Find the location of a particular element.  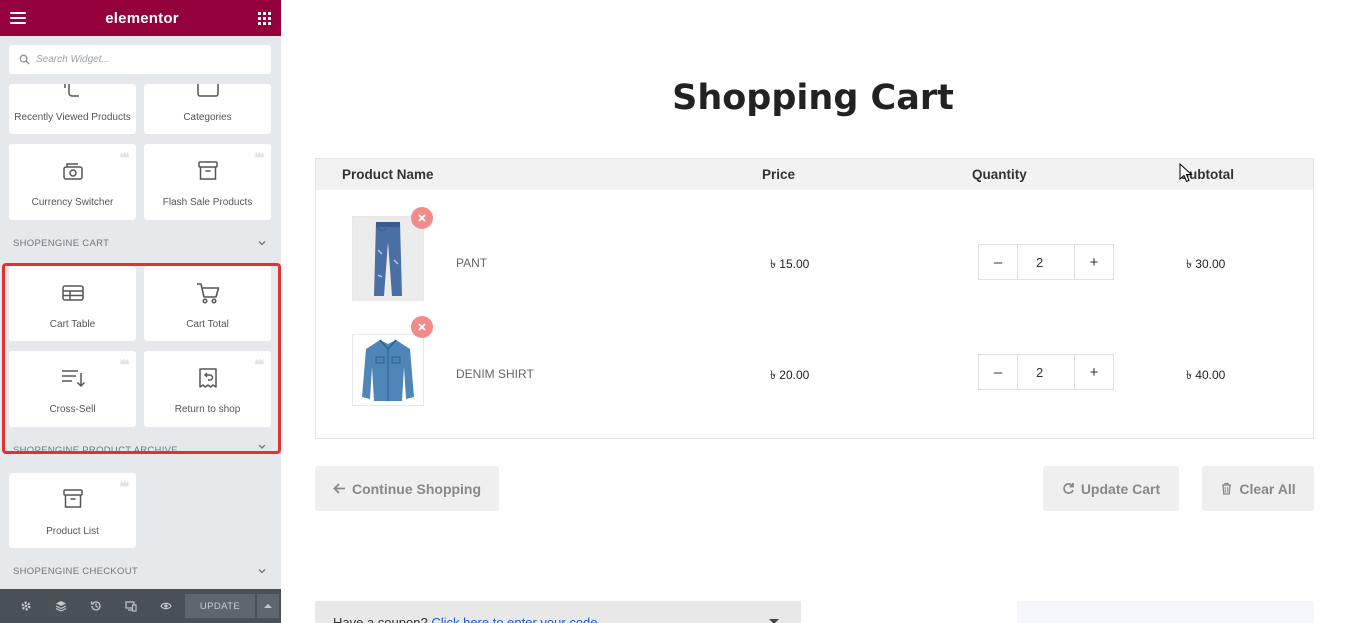

brand-logo: elementor is located at coordinates (142, 18).